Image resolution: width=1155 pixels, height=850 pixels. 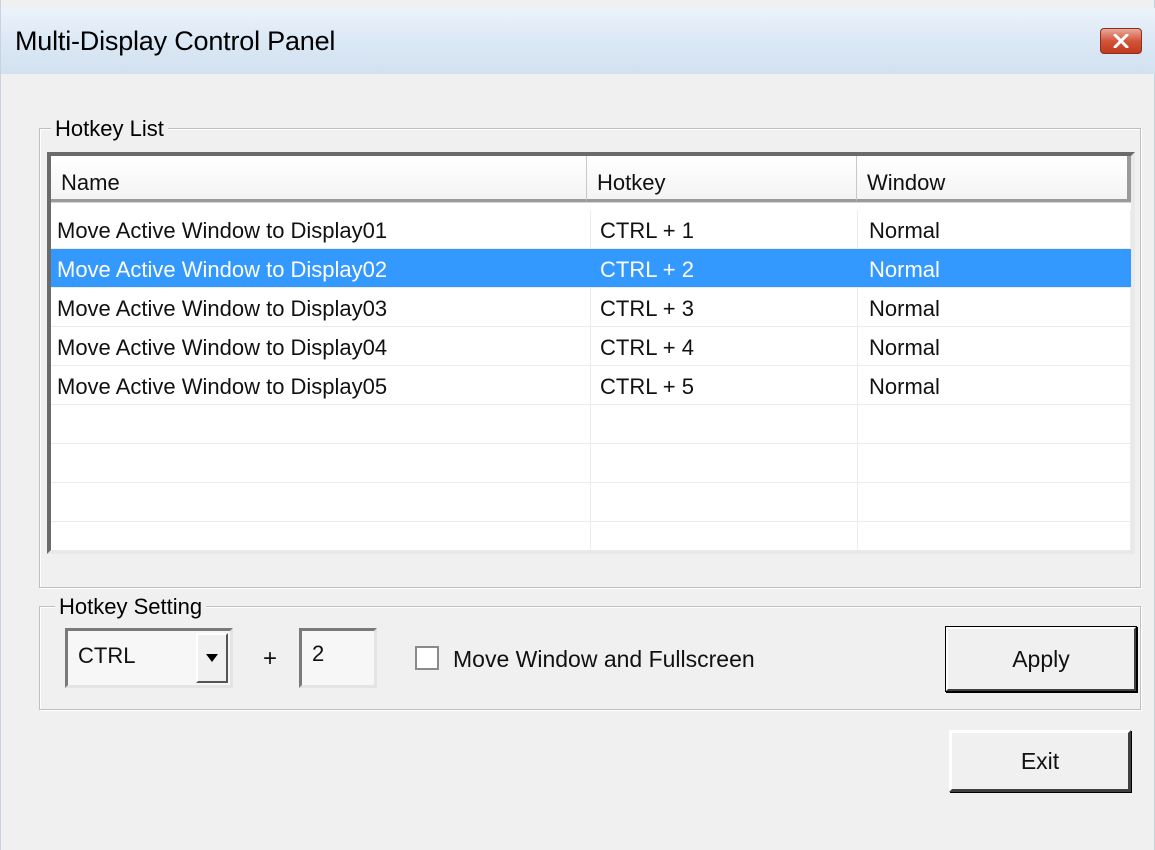 I want to click on window-title: Multi-Display Control Panel, so click(x=175, y=41).